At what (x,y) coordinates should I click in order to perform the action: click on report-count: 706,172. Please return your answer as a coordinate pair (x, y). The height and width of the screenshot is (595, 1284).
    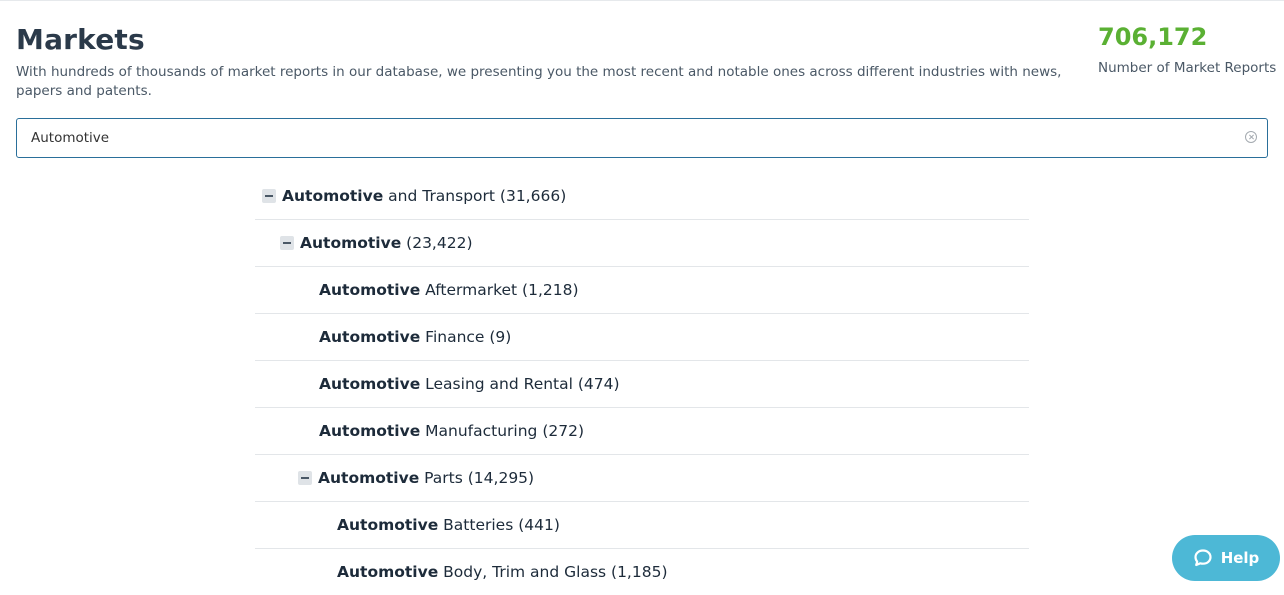
    Looking at the image, I should click on (1152, 37).